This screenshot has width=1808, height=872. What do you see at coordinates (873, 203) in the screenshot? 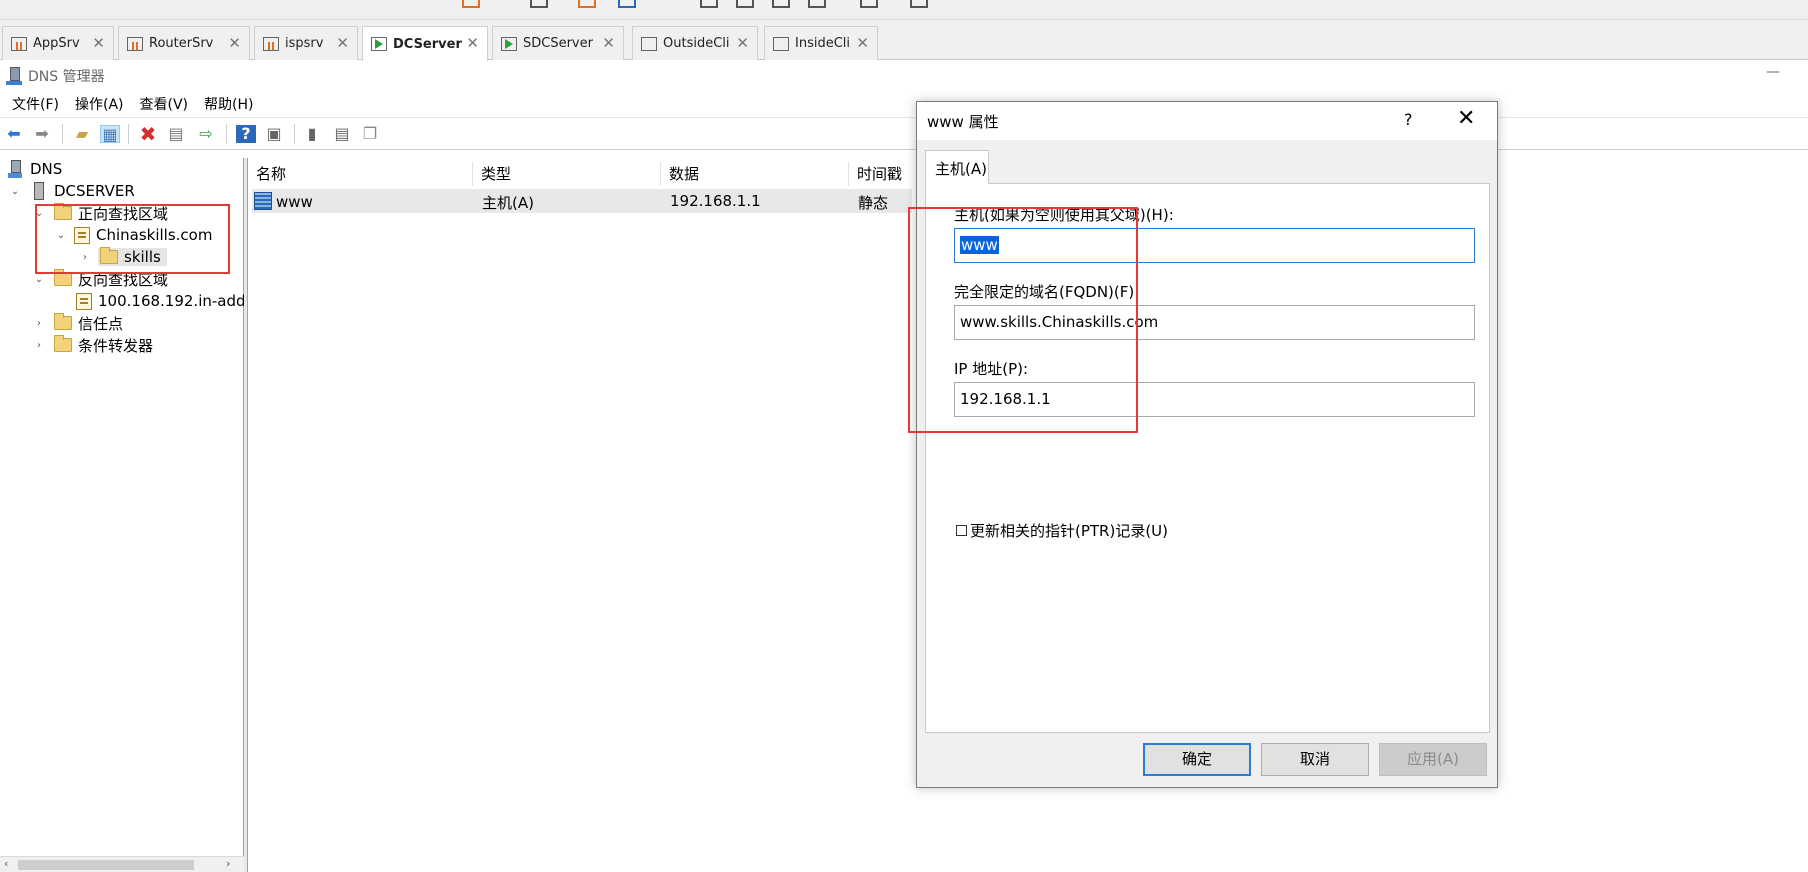
I see `record-timestamp: 静态` at bounding box center [873, 203].